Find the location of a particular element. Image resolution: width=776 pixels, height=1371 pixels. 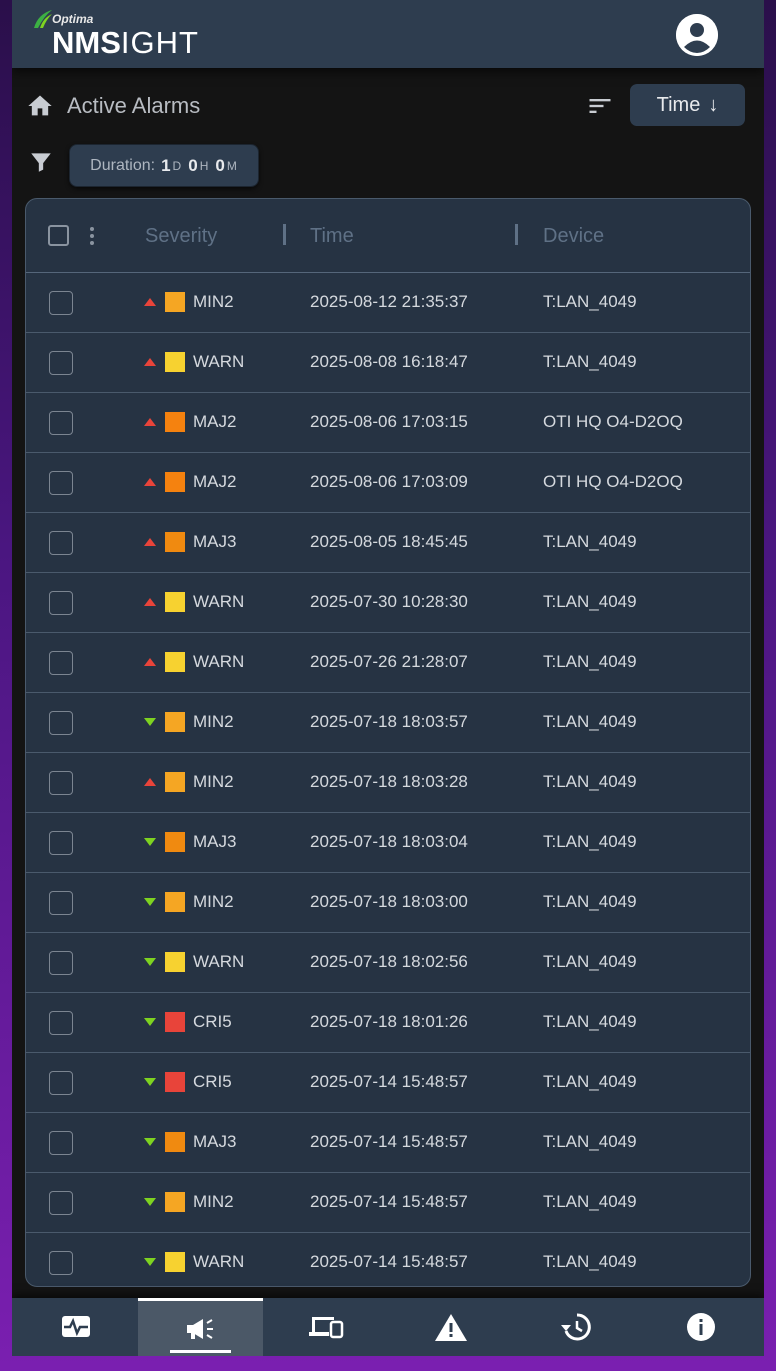

nav-history is located at coordinates (575, 1327).